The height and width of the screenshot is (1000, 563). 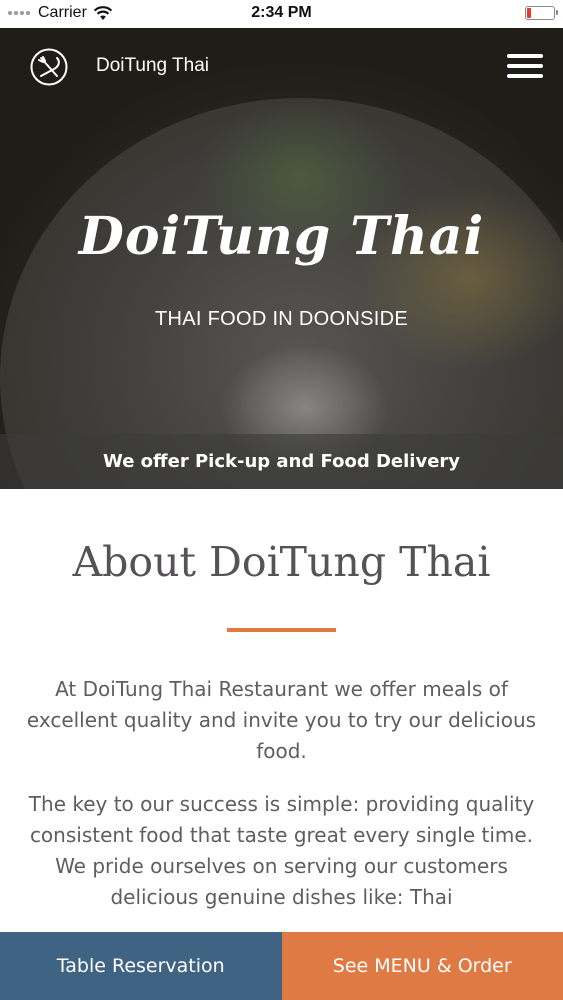 I want to click on bottom-action-bar: Table Reservation See MENU & Order, so click(x=281, y=966).